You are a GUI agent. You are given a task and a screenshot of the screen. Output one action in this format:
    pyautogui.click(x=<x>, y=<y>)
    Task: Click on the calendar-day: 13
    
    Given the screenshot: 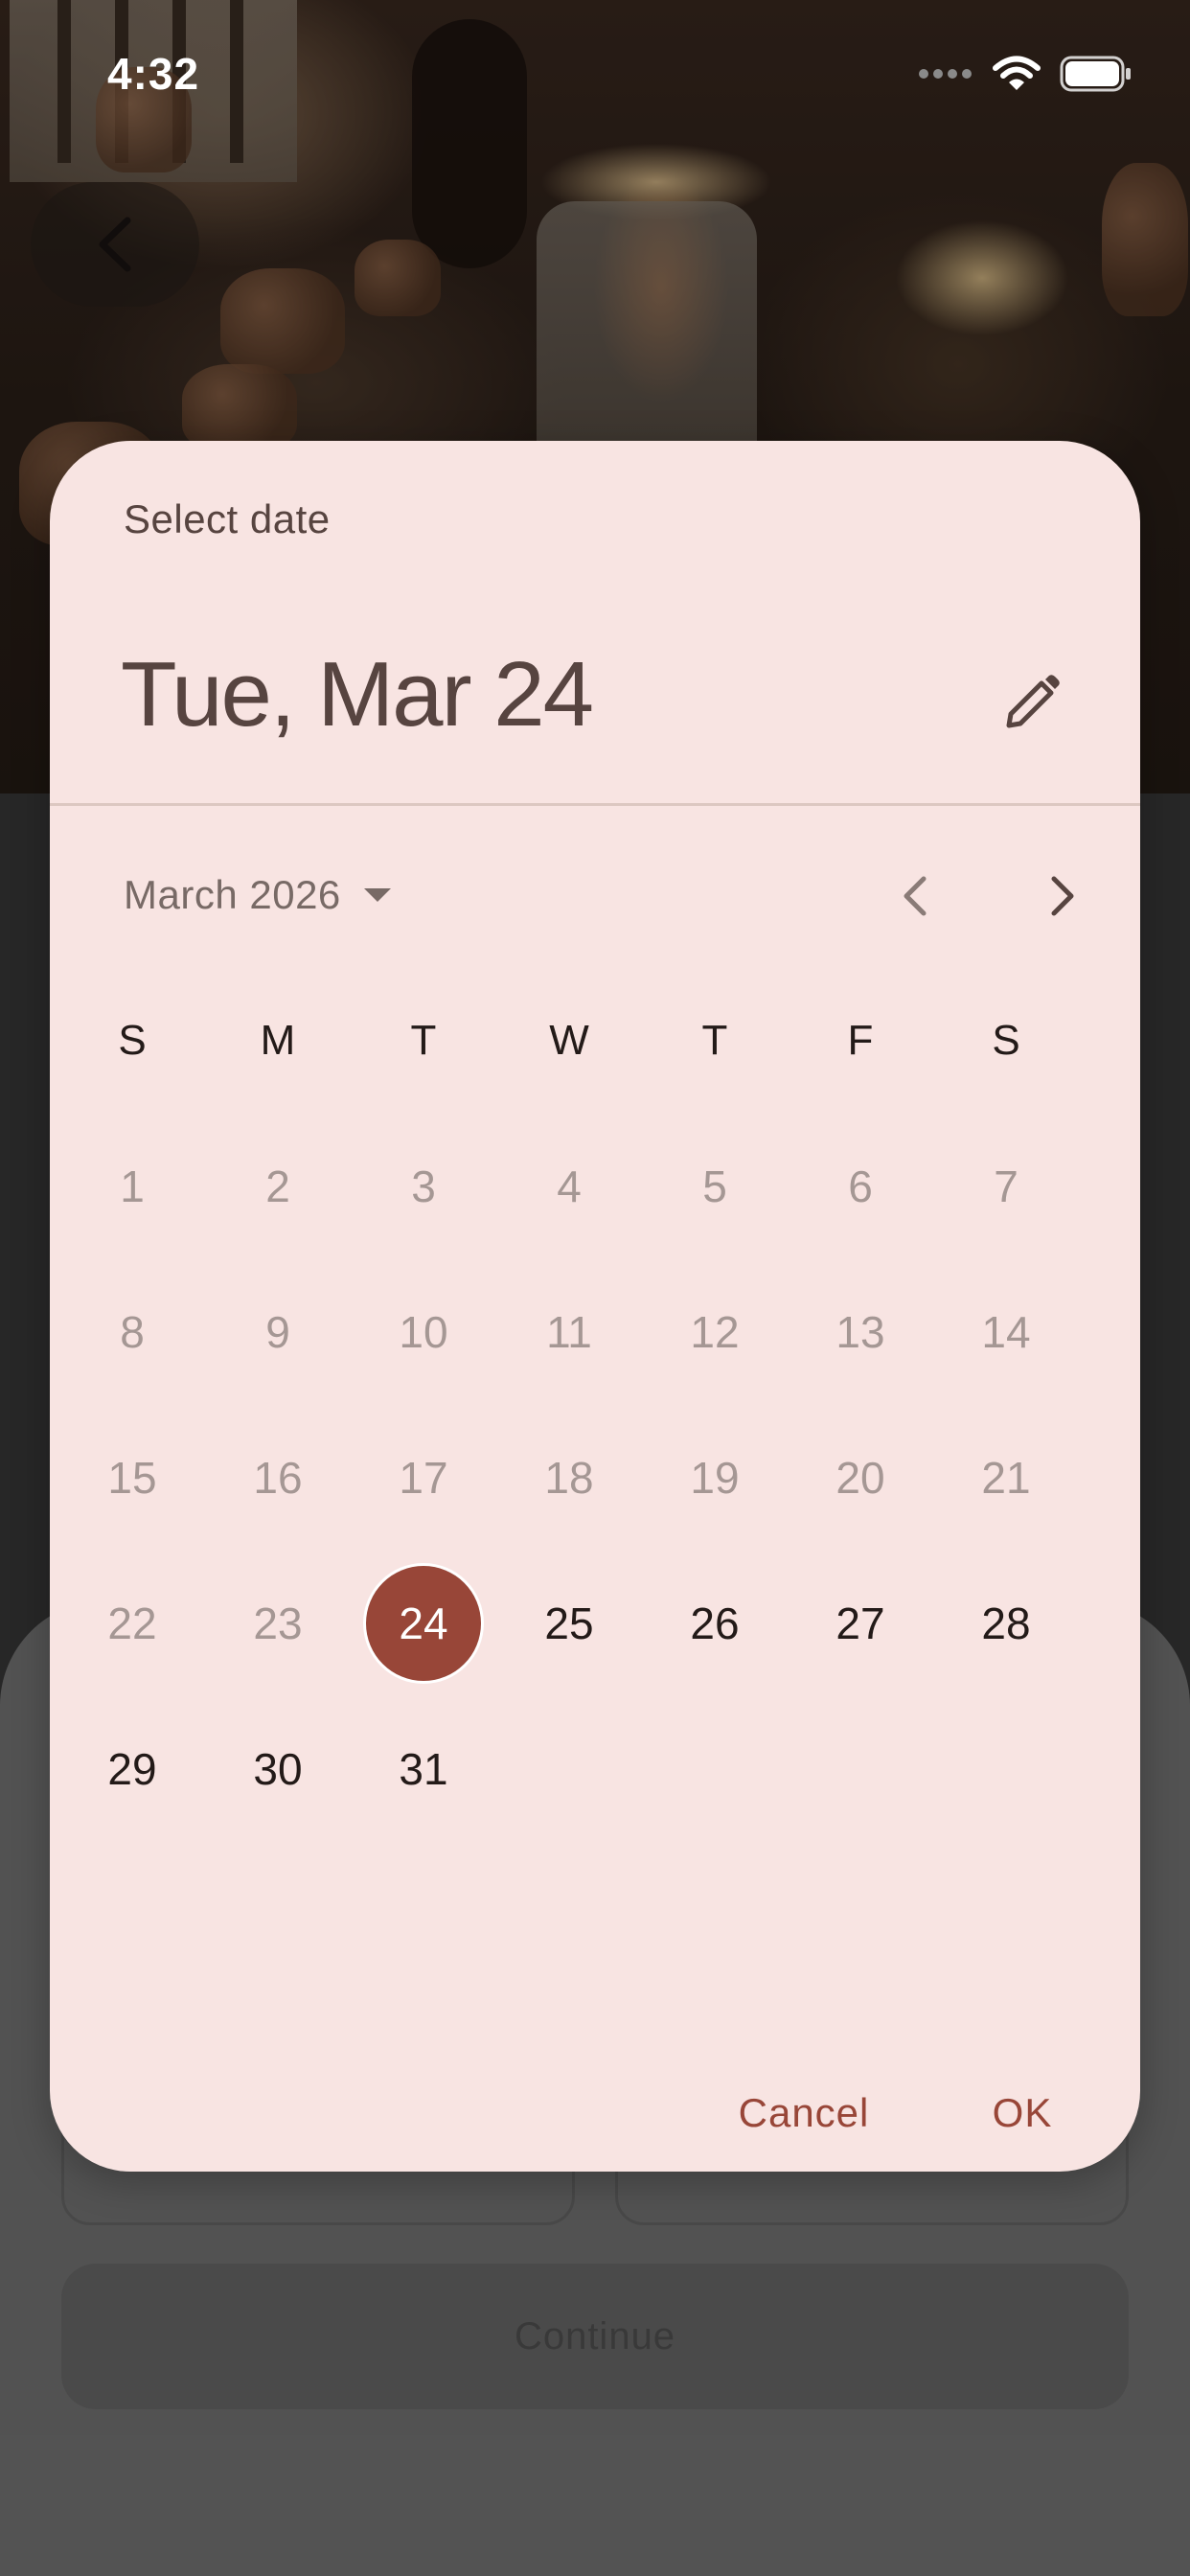 What is the action you would take?
    pyautogui.click(x=860, y=1332)
    